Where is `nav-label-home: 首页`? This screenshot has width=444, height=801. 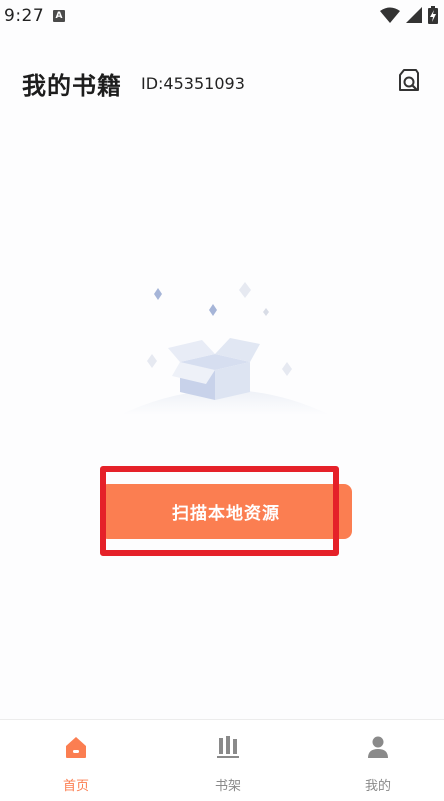
nav-label-home: 首页 is located at coordinates (75, 786).